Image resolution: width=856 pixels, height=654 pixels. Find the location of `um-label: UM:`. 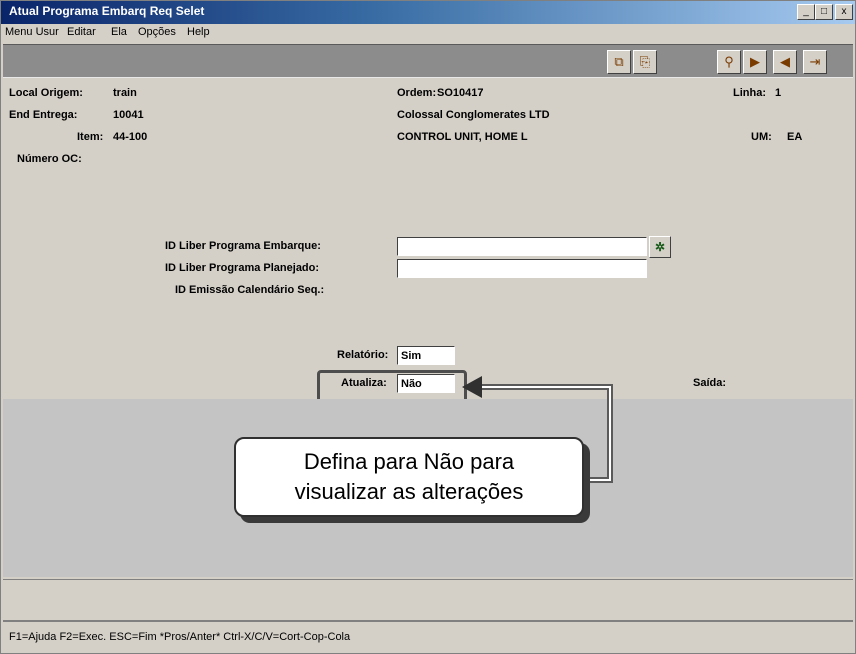

um-label: UM: is located at coordinates (761, 137).